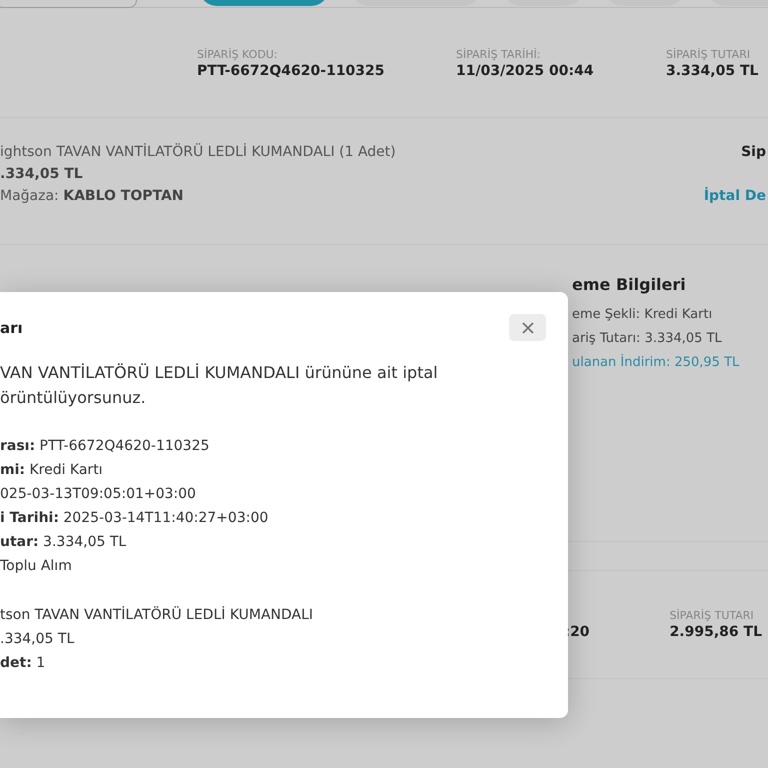 The image size is (768, 768). Describe the element at coordinates (92, 196) in the screenshot. I see `store-line: Mağaza: KABLO TOPTAN` at that location.